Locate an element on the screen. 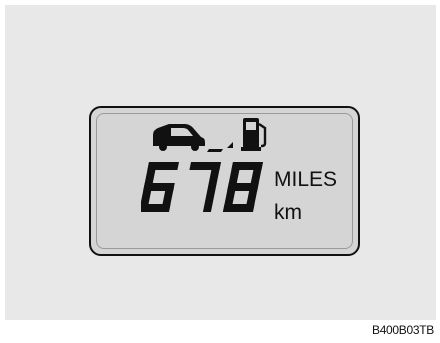 Image resolution: width=440 pixels, height=343 pixels. figure-code: B400B03TB is located at coordinates (402, 330).